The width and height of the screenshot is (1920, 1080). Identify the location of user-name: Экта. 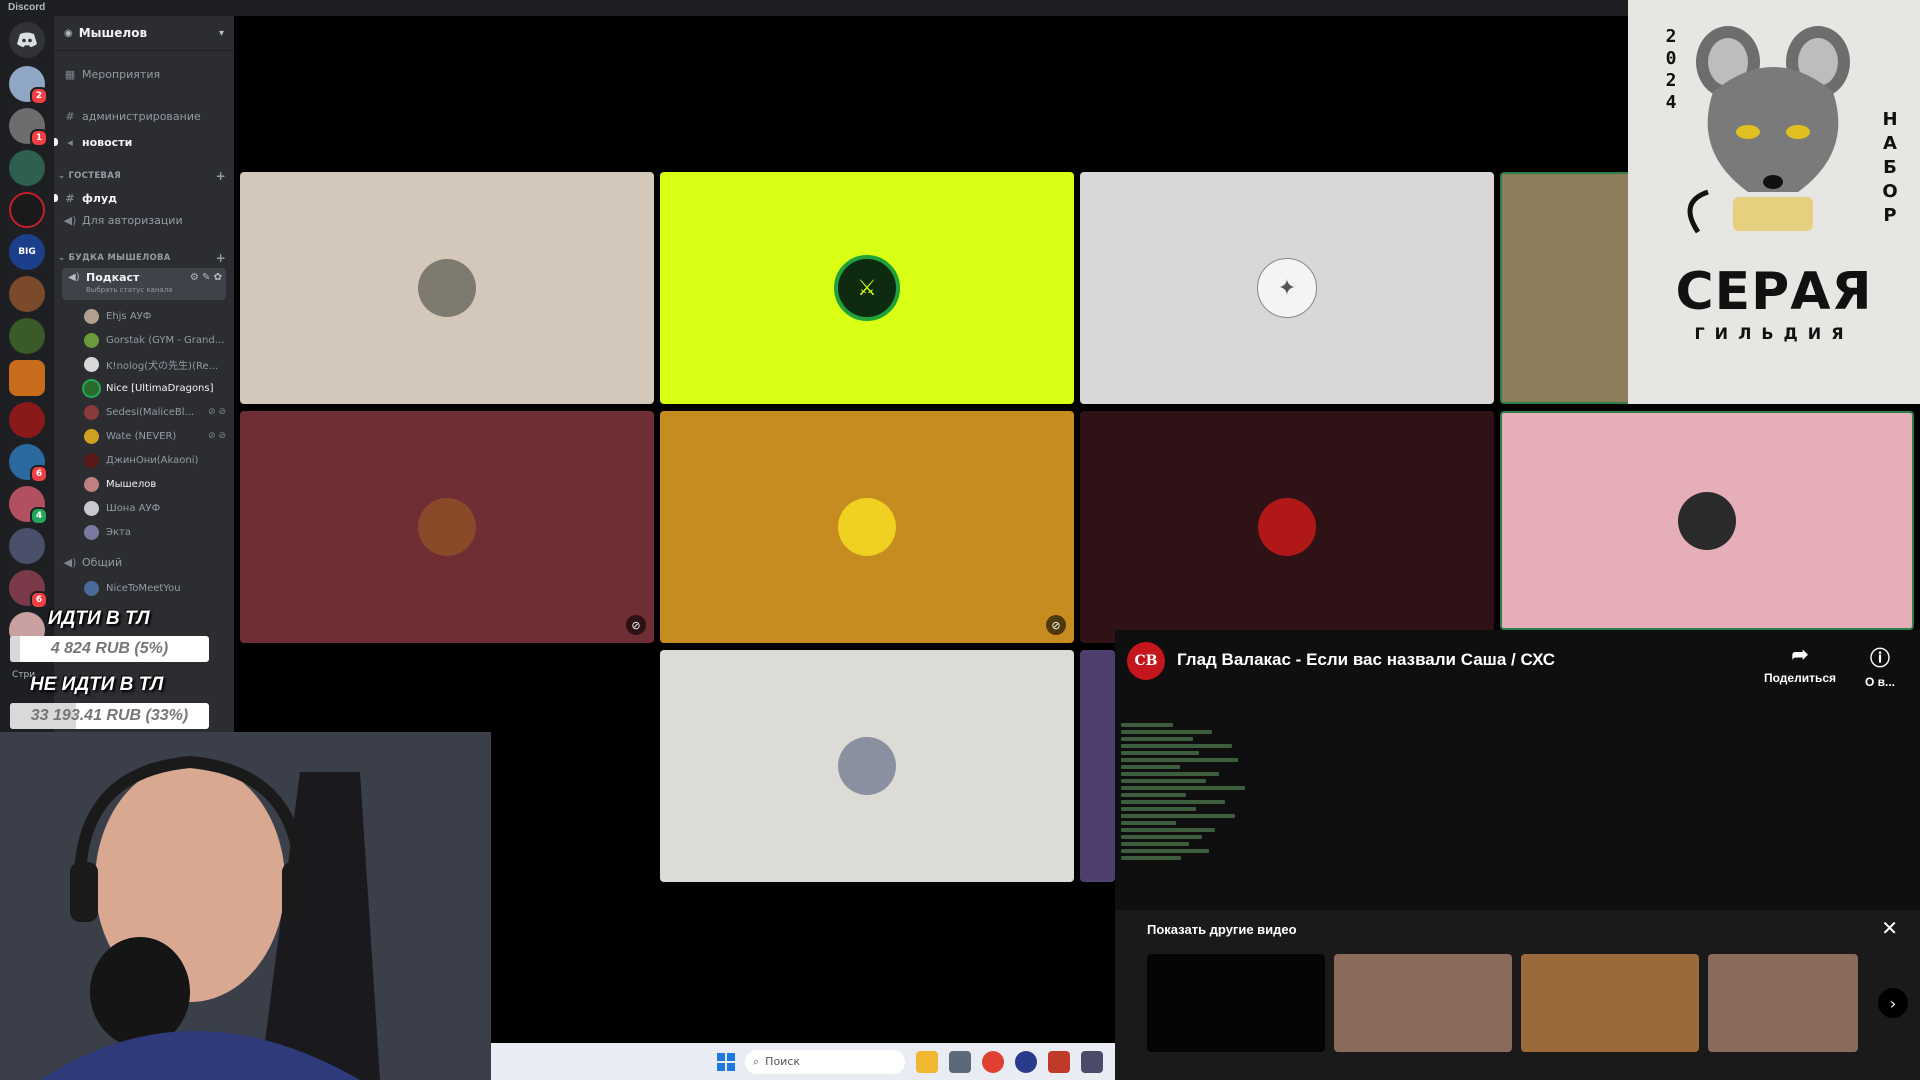
(118, 532).